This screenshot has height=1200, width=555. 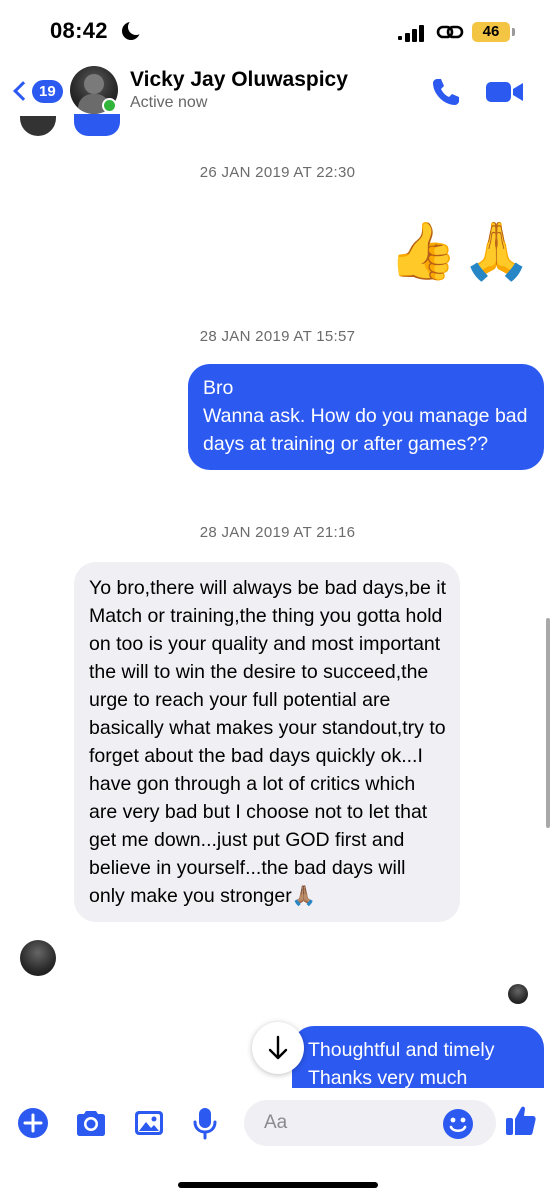 I want to click on avatar, so click(x=38, y=126).